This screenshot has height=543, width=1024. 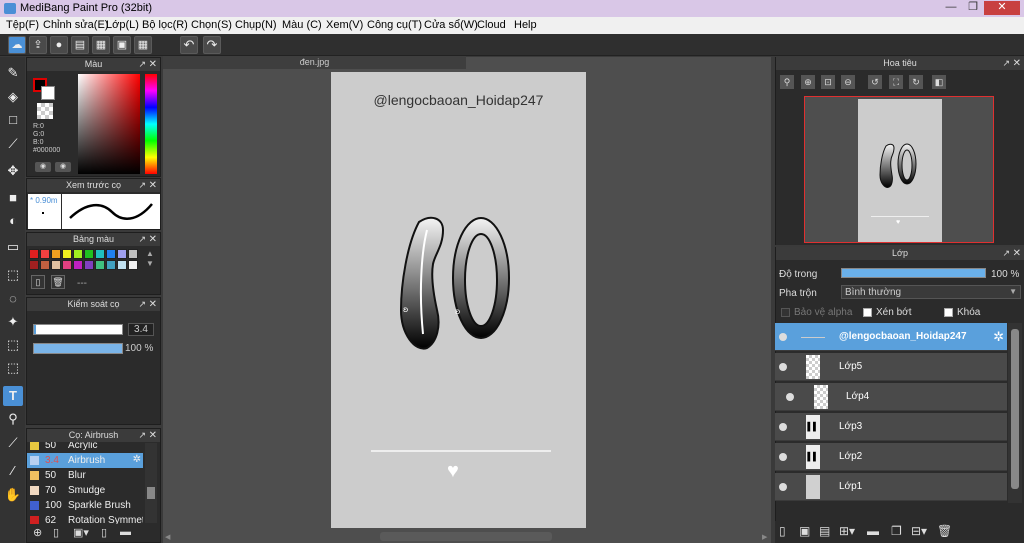 I want to click on secondary-color-swatch, so click(x=48, y=93).